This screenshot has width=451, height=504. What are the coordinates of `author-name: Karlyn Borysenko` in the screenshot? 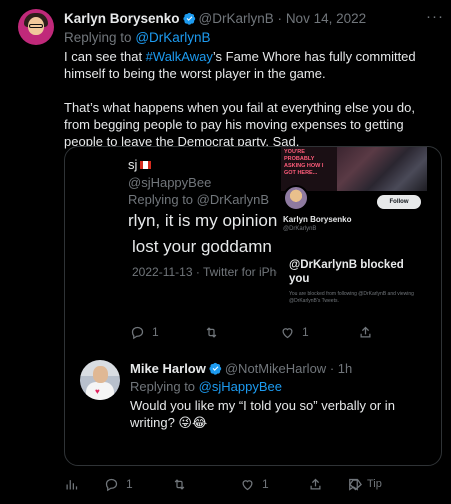 It's located at (122, 18).